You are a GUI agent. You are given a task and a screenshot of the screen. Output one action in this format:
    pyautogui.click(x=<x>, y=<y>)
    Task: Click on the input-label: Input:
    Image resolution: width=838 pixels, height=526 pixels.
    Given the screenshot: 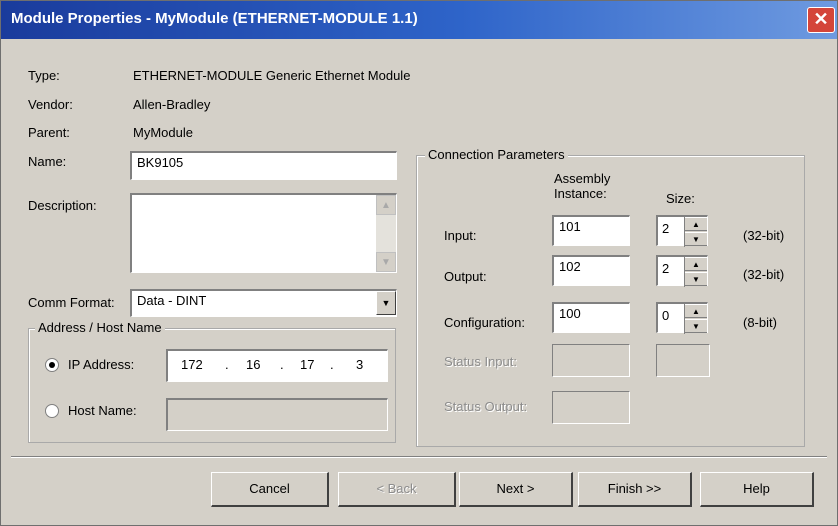 What is the action you would take?
    pyautogui.click(x=460, y=235)
    